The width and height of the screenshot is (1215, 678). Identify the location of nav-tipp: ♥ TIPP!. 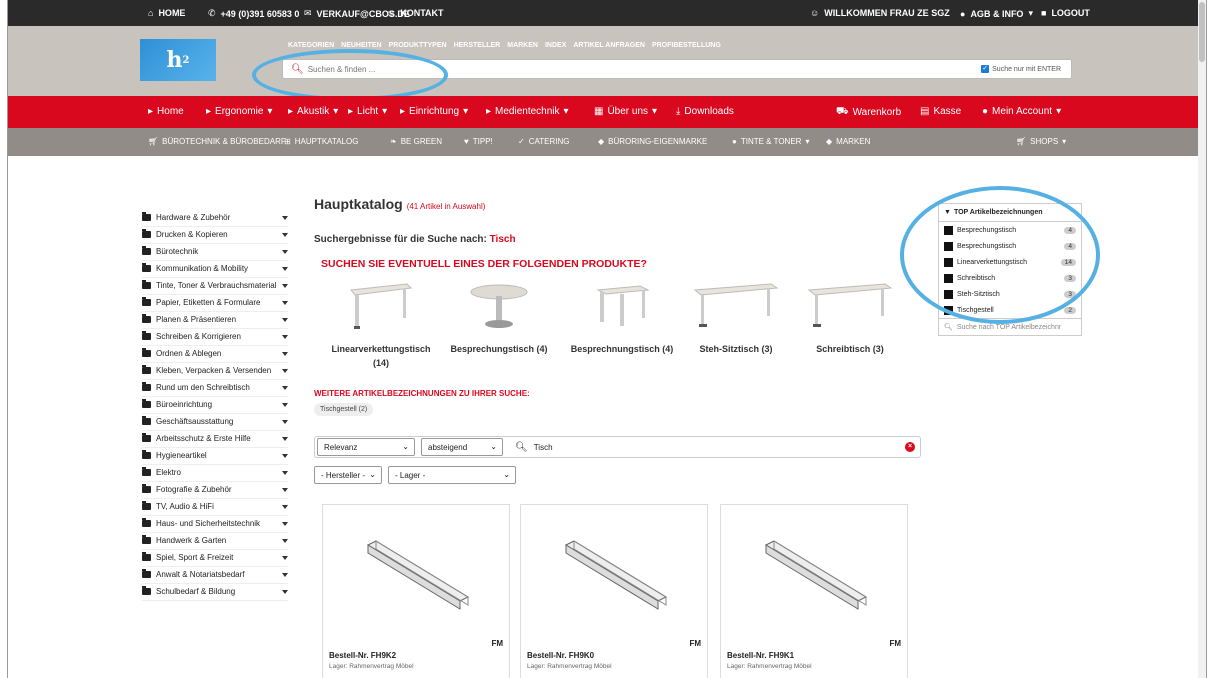
(478, 141).